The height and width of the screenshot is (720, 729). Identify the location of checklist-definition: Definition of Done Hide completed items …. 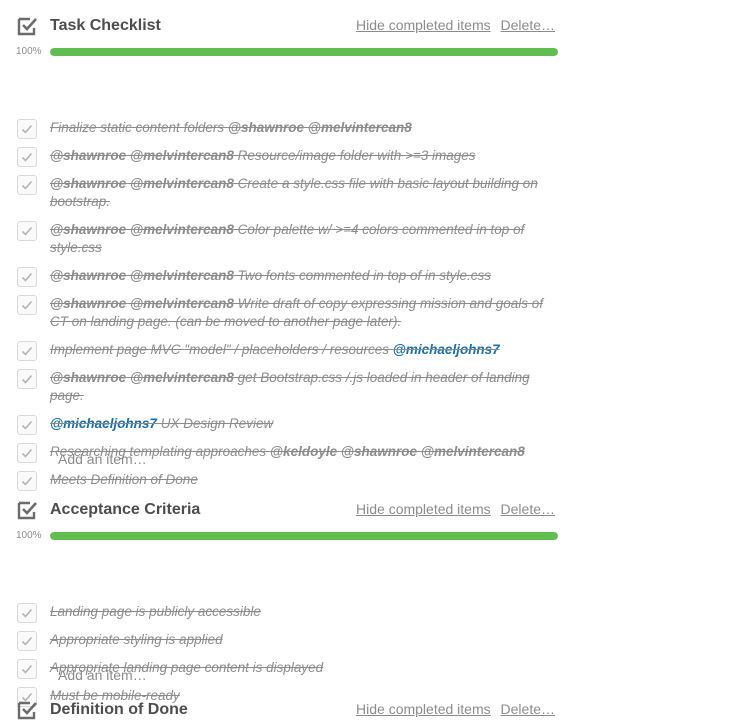
(364, 710).